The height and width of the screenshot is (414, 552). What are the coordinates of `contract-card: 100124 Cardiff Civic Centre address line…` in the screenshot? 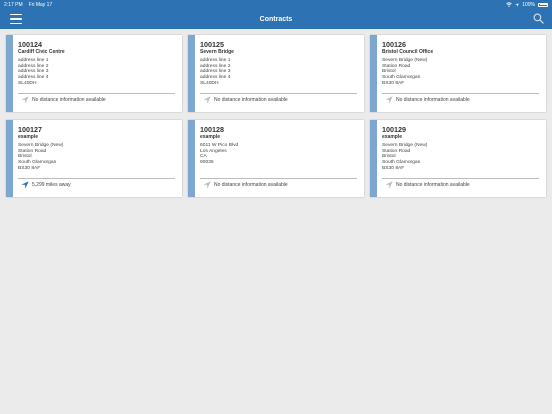 It's located at (94, 73).